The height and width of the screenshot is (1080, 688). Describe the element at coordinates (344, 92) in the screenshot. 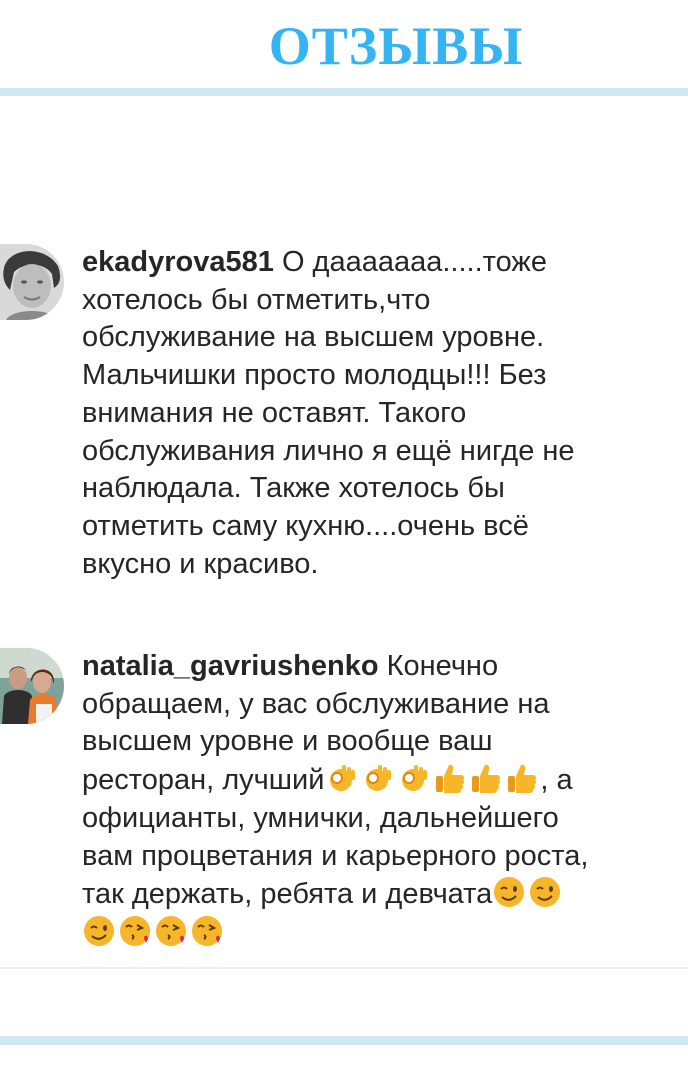

I see `top-divider` at that location.